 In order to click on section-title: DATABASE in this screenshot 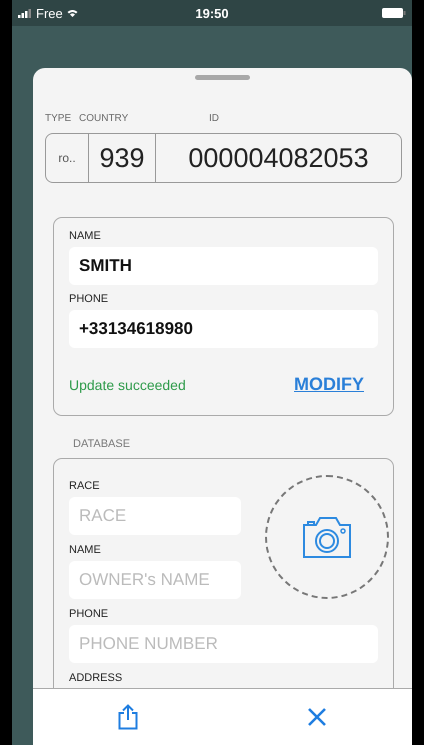, I will do `click(102, 444)`.